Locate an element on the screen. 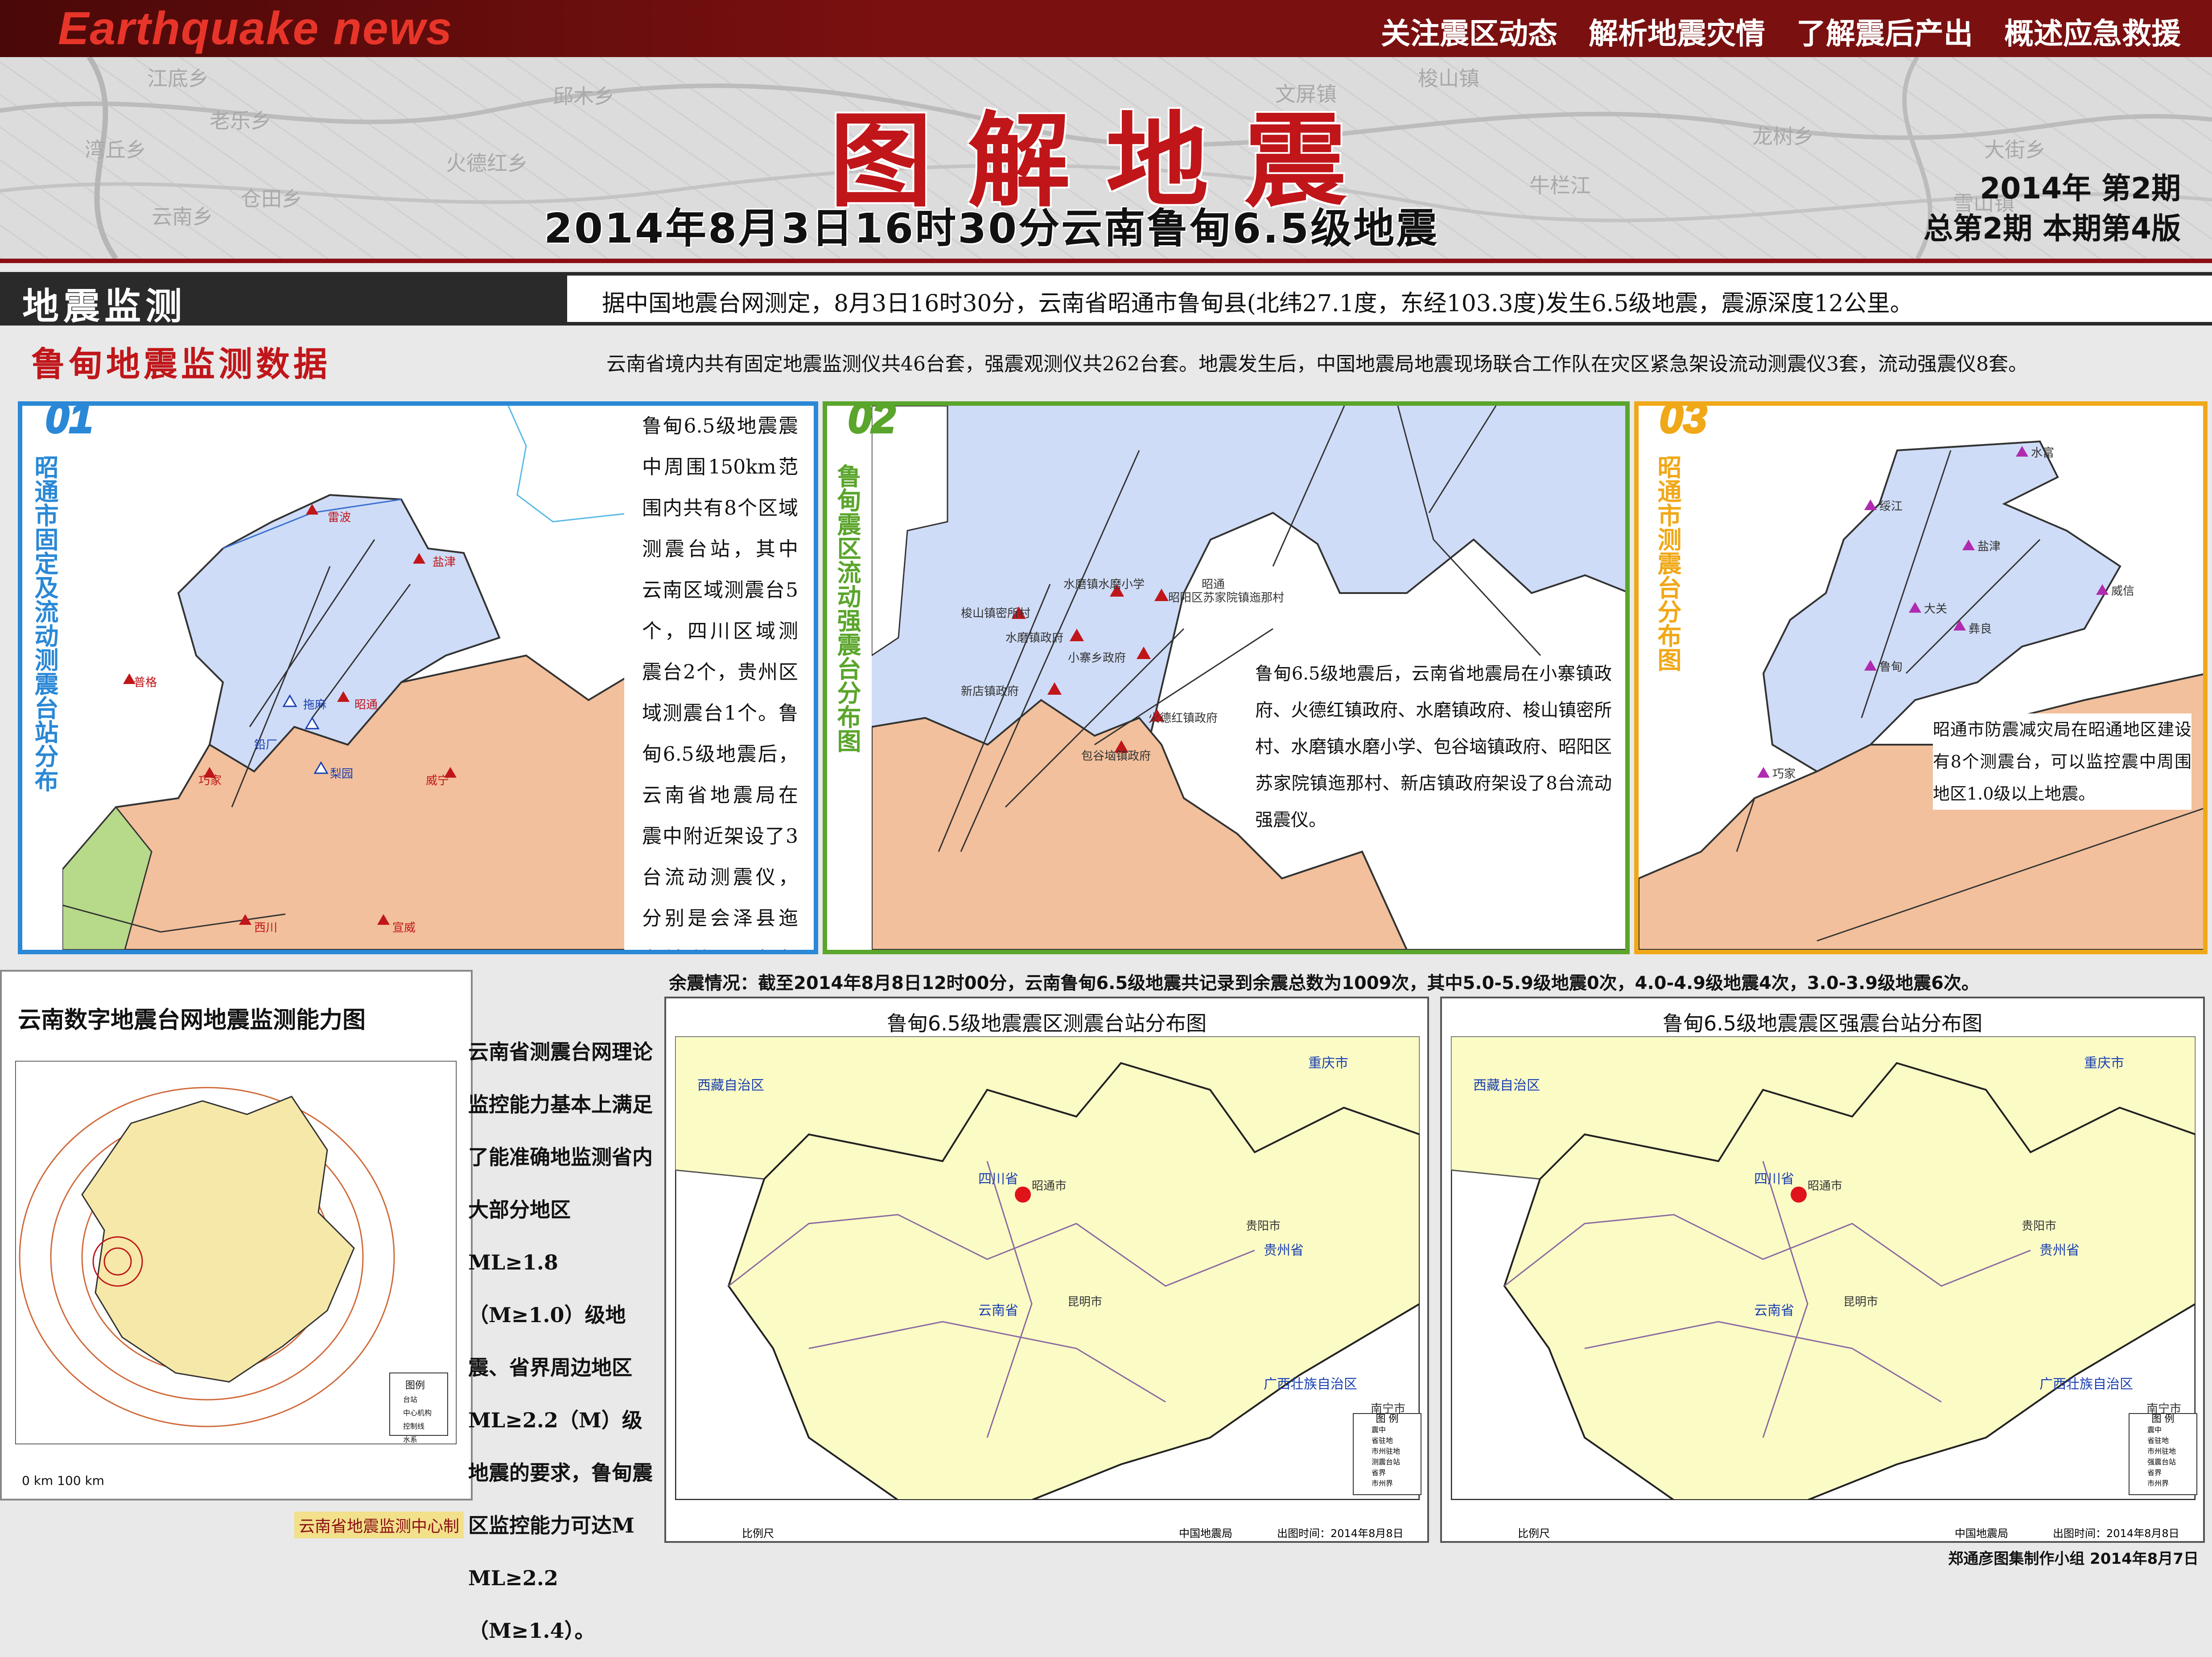 This screenshot has width=2212, height=1657. strong-map-legend: 图 例 震中 省驻地 市州驻地 强震台站 省界 市州界 is located at coordinates (2163, 1454).